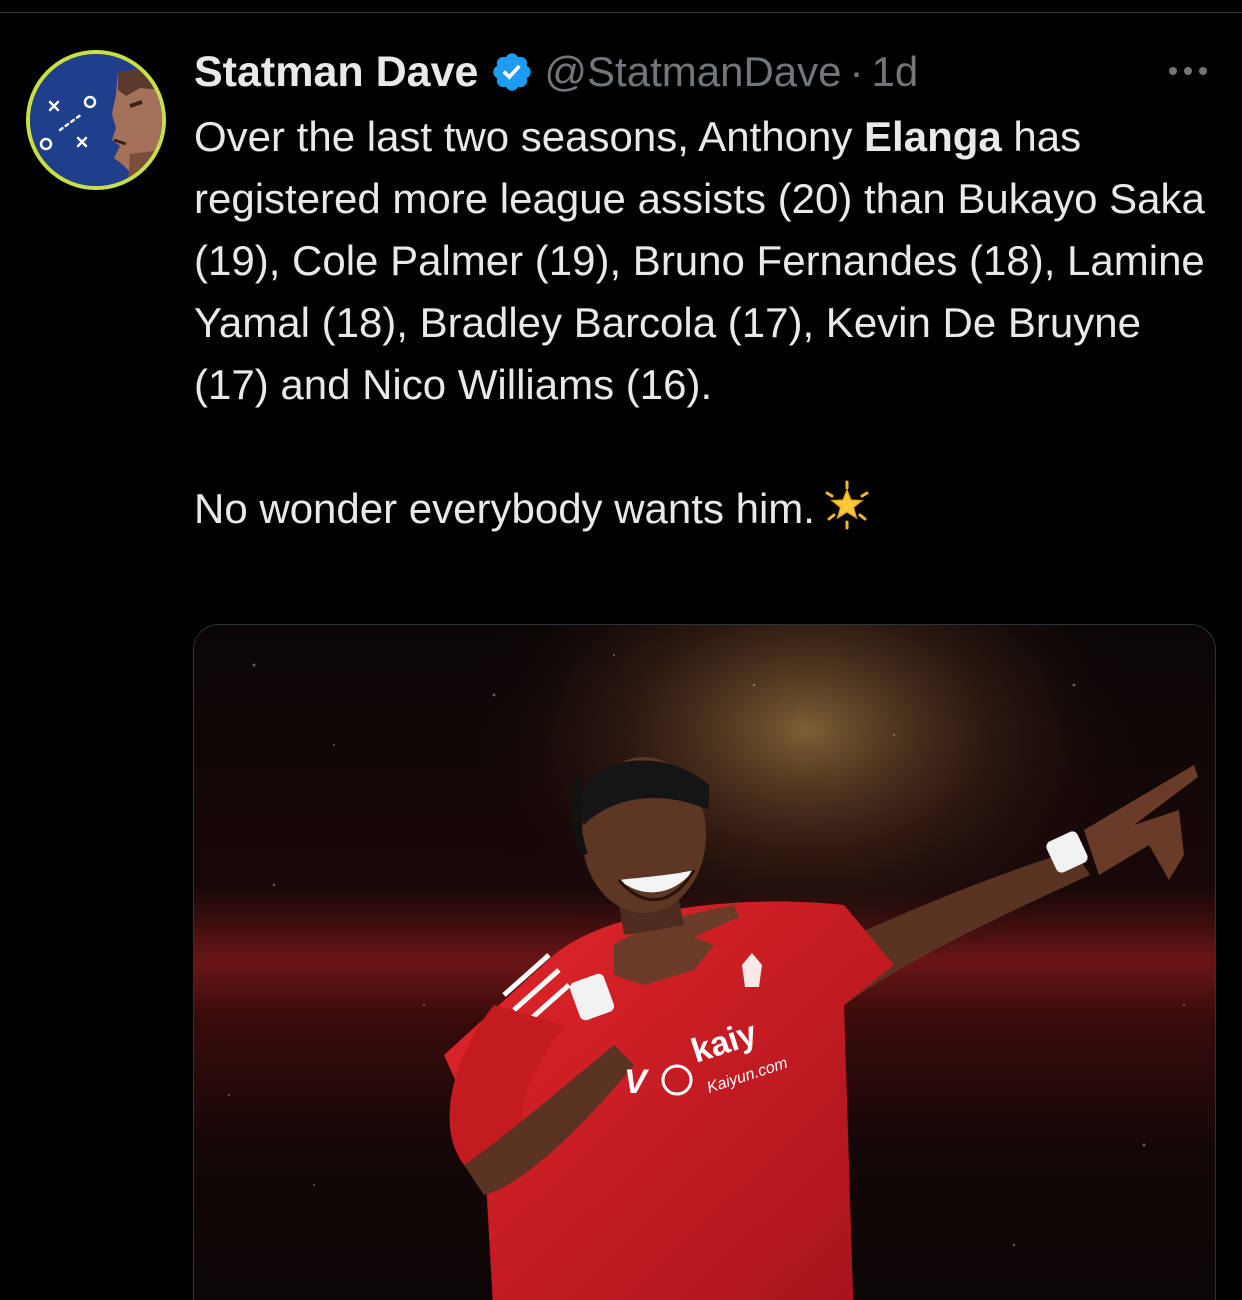 The image size is (1242, 1300). I want to click on svg-text: V, so click(637, 1082).